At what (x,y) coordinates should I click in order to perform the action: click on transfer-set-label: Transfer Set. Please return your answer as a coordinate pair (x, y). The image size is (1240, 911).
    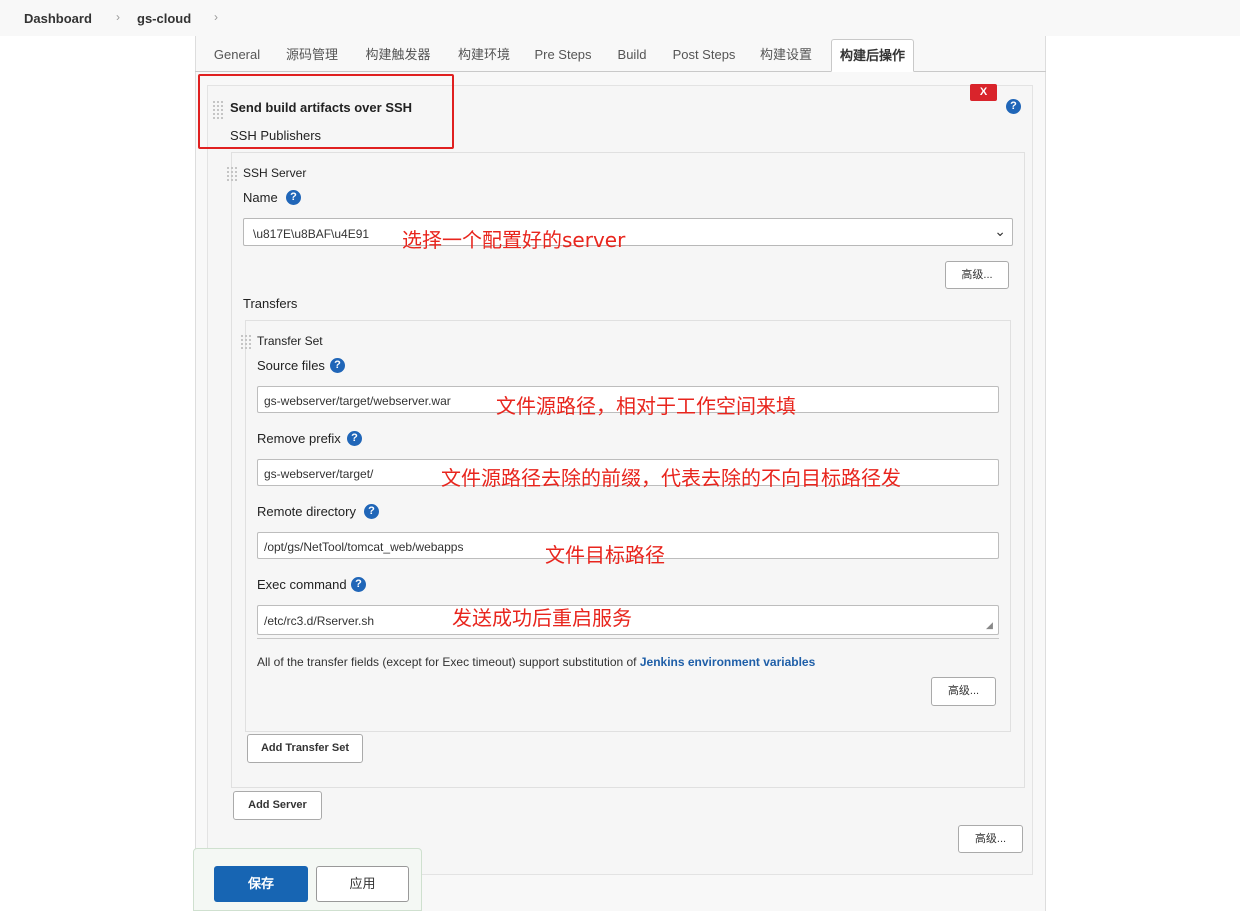
    Looking at the image, I should click on (290, 341).